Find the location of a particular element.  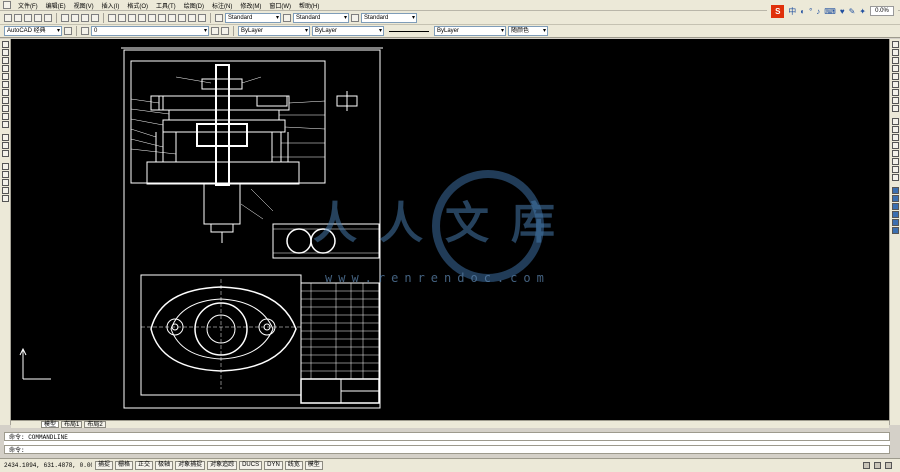

chamfer-icon is located at coordinates (895, 161).